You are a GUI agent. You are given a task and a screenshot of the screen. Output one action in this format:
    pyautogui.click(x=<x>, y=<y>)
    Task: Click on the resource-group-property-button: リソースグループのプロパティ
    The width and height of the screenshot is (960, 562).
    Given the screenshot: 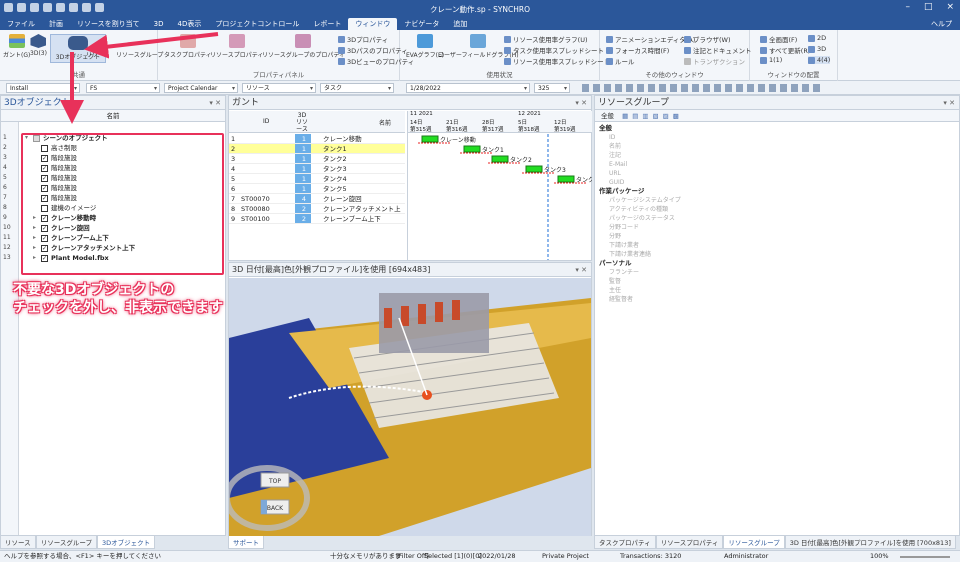 What is the action you would take?
    pyautogui.click(x=303, y=46)
    